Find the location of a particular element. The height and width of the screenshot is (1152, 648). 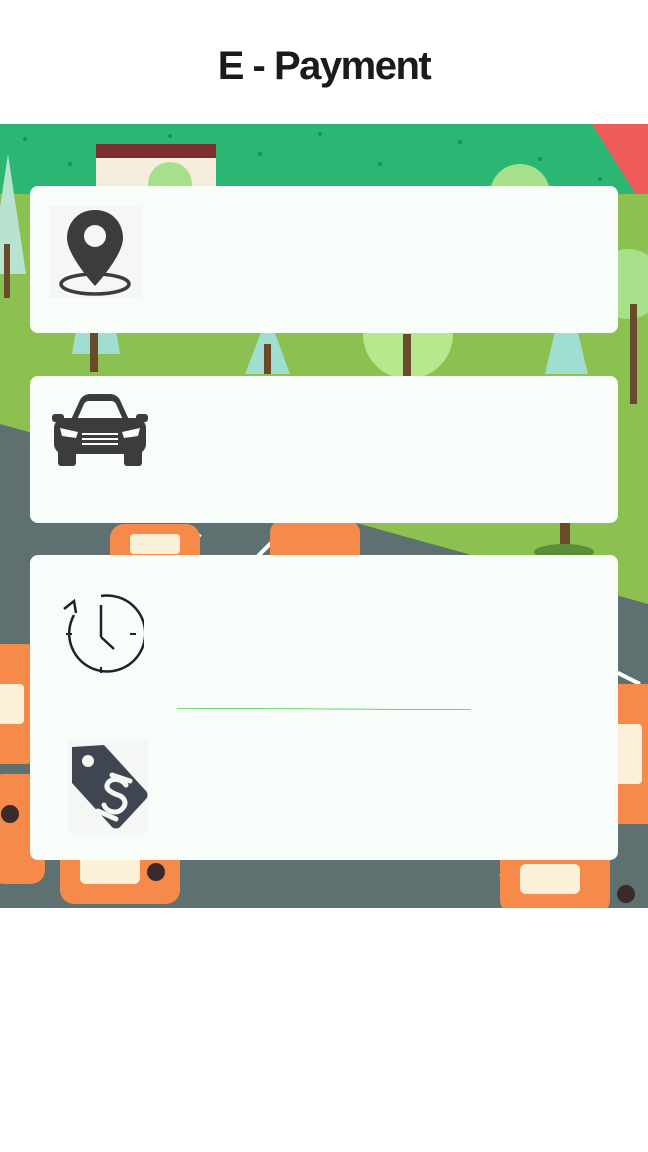

location-pin-icon is located at coordinates (95, 252).